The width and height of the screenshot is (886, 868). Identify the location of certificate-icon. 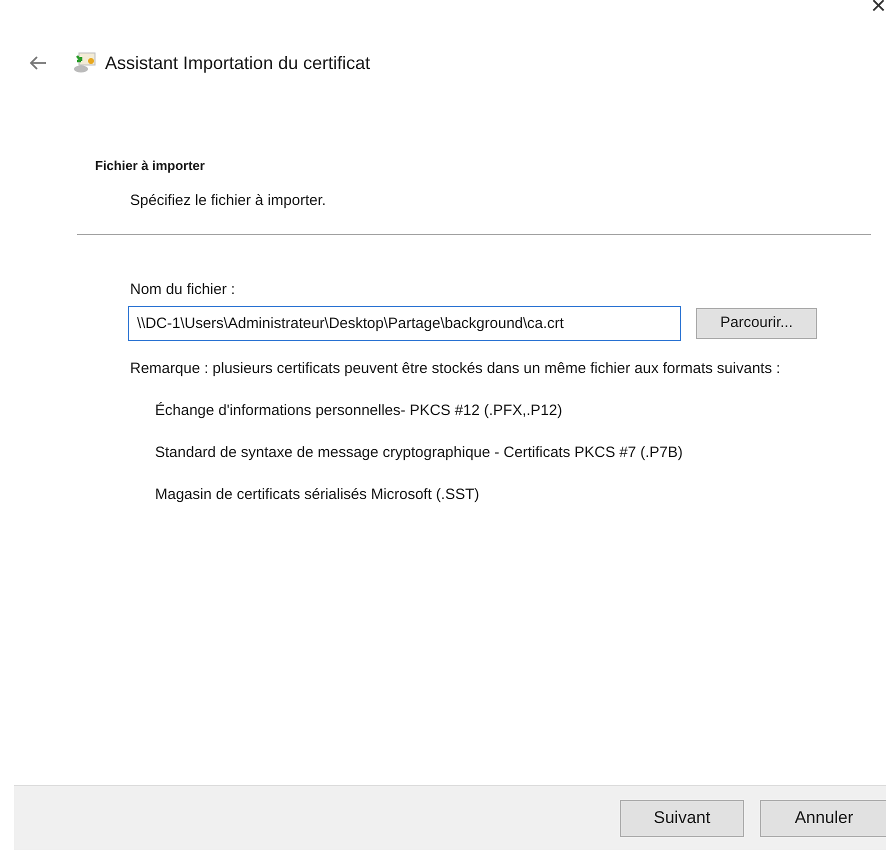
(85, 63).